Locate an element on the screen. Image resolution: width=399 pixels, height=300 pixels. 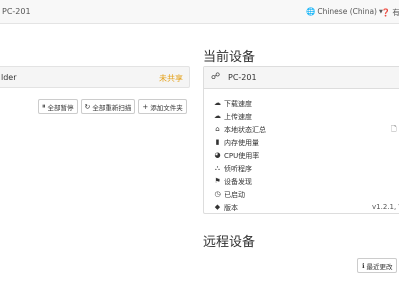
navbar-extra-label: 有 is located at coordinates (395, 12).